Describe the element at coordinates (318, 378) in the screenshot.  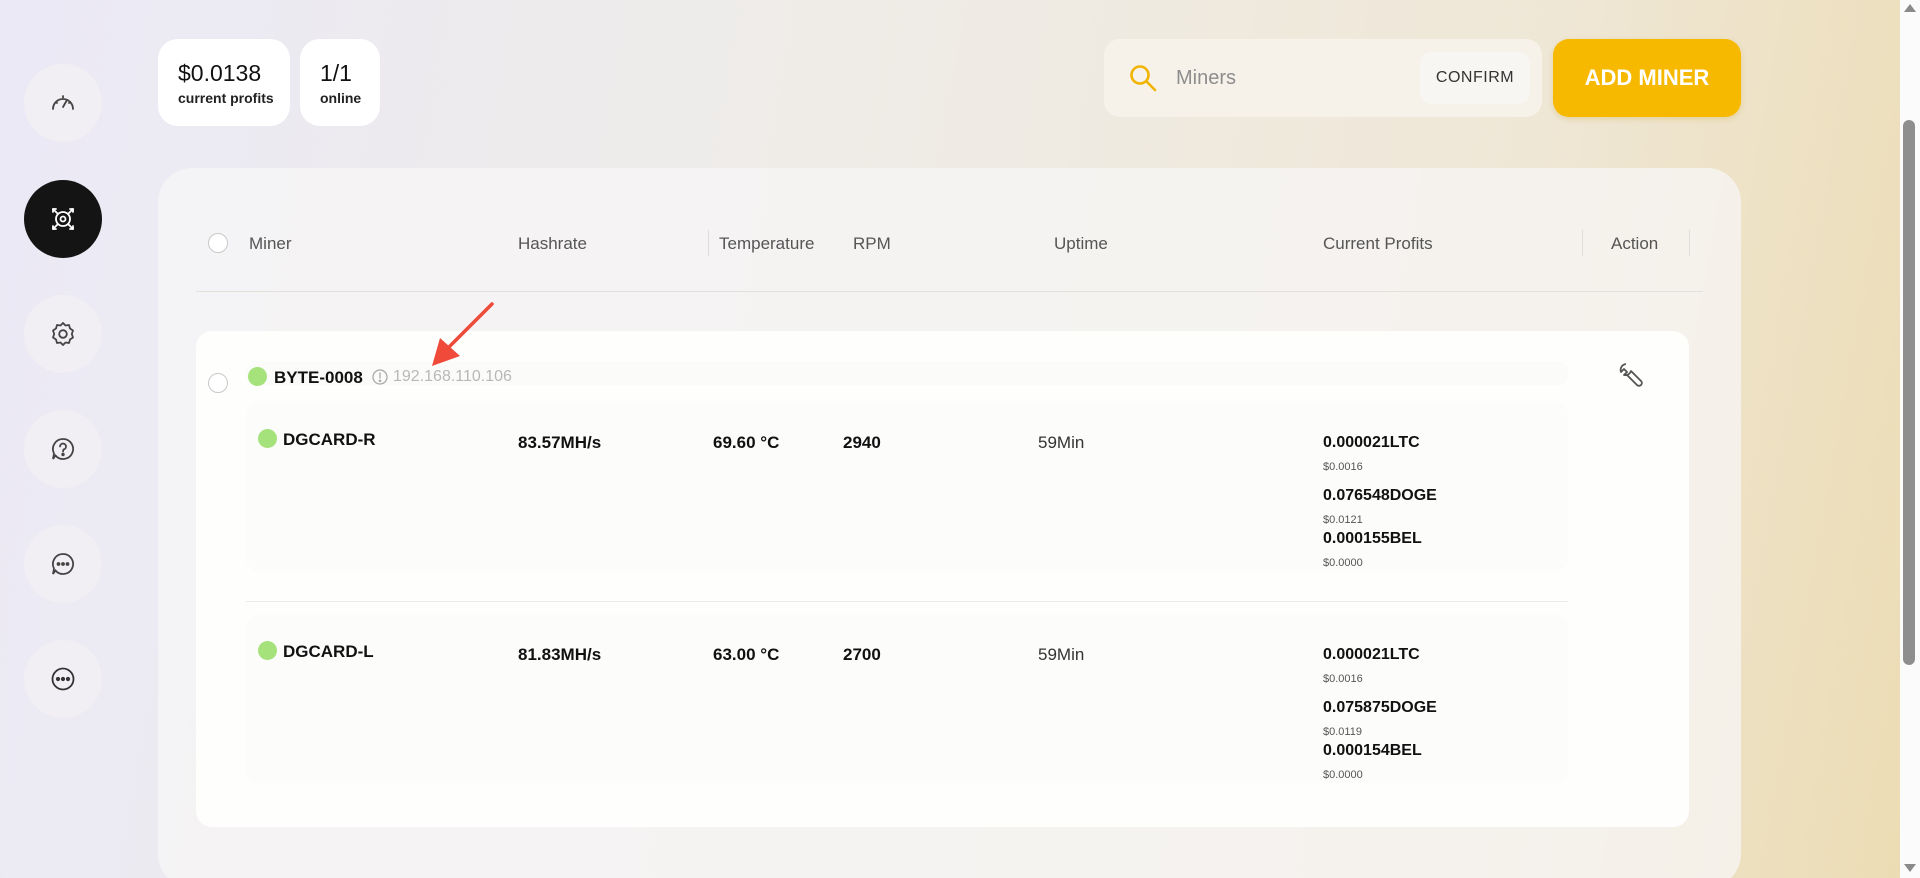
I see `miner-name: BYTE-0008` at that location.